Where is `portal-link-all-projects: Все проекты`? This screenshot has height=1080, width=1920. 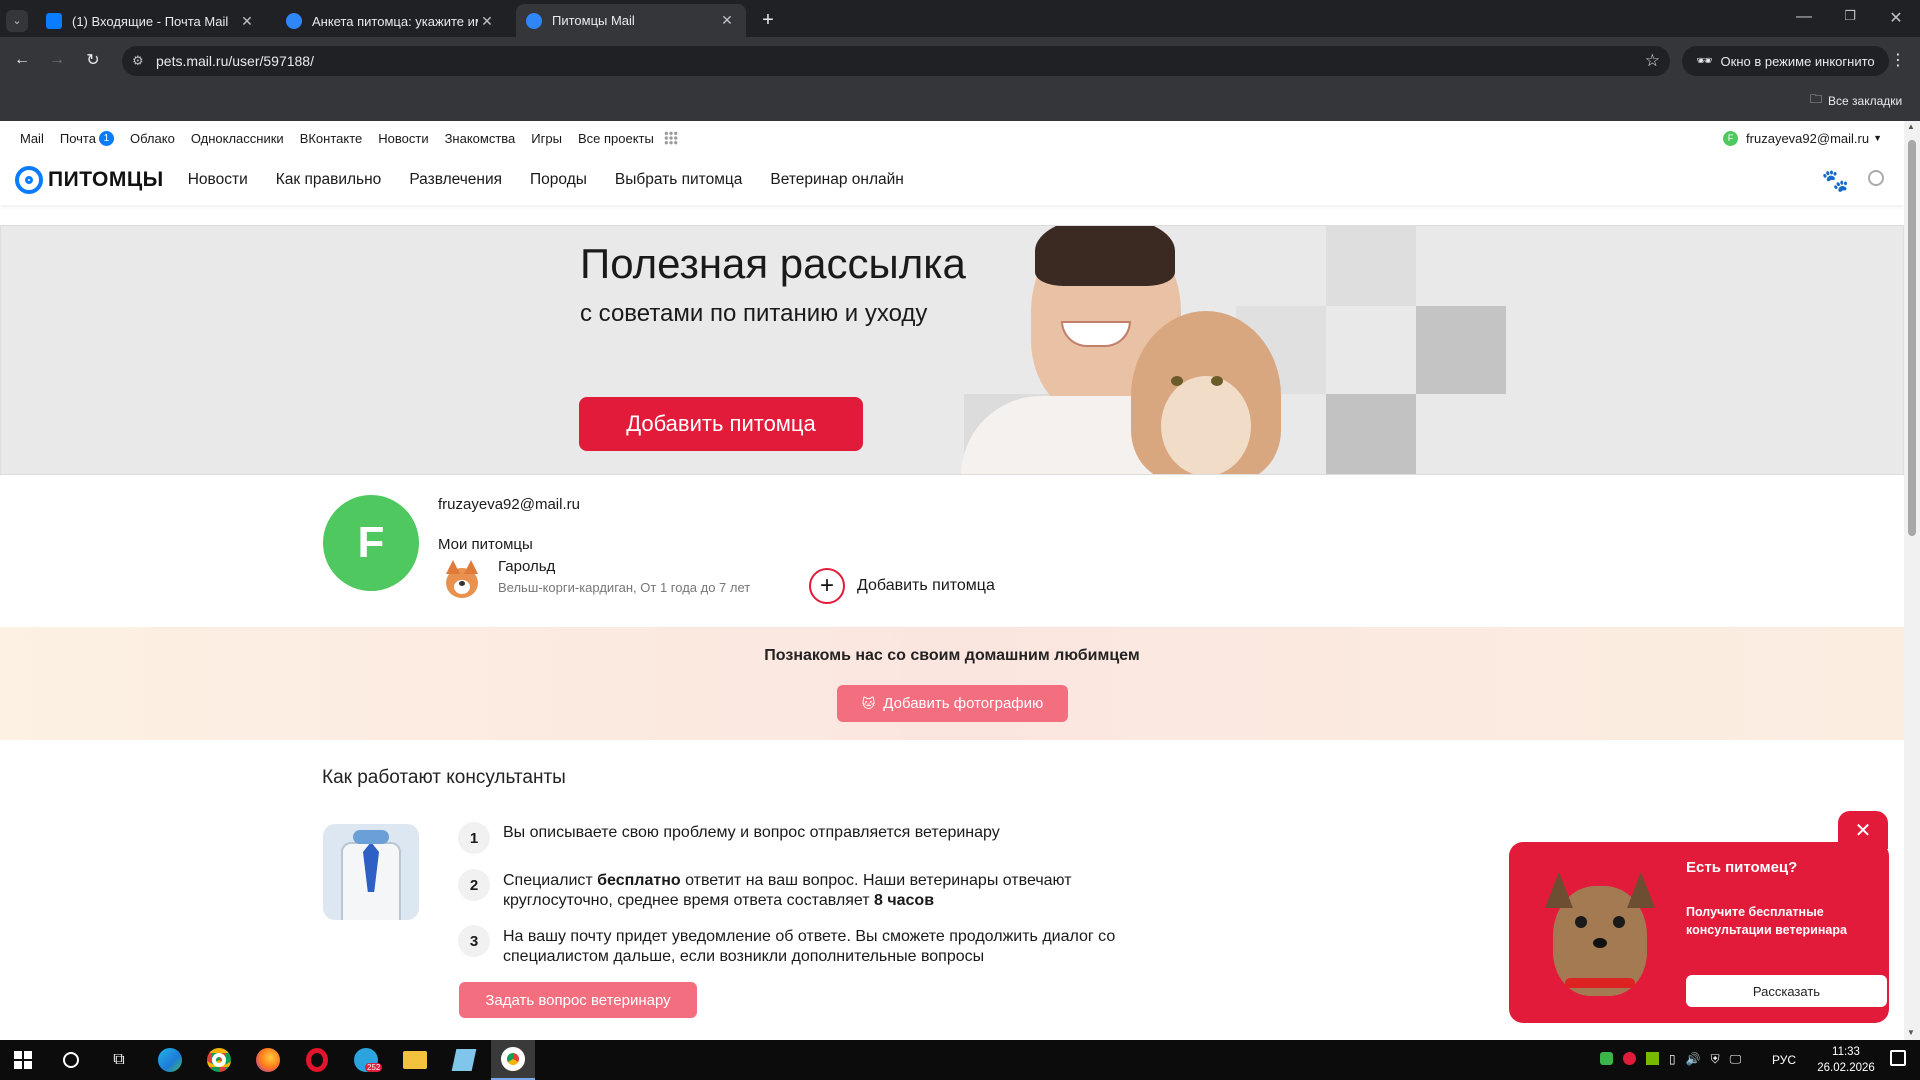 portal-link-all-projects: Все проекты is located at coordinates (616, 138).